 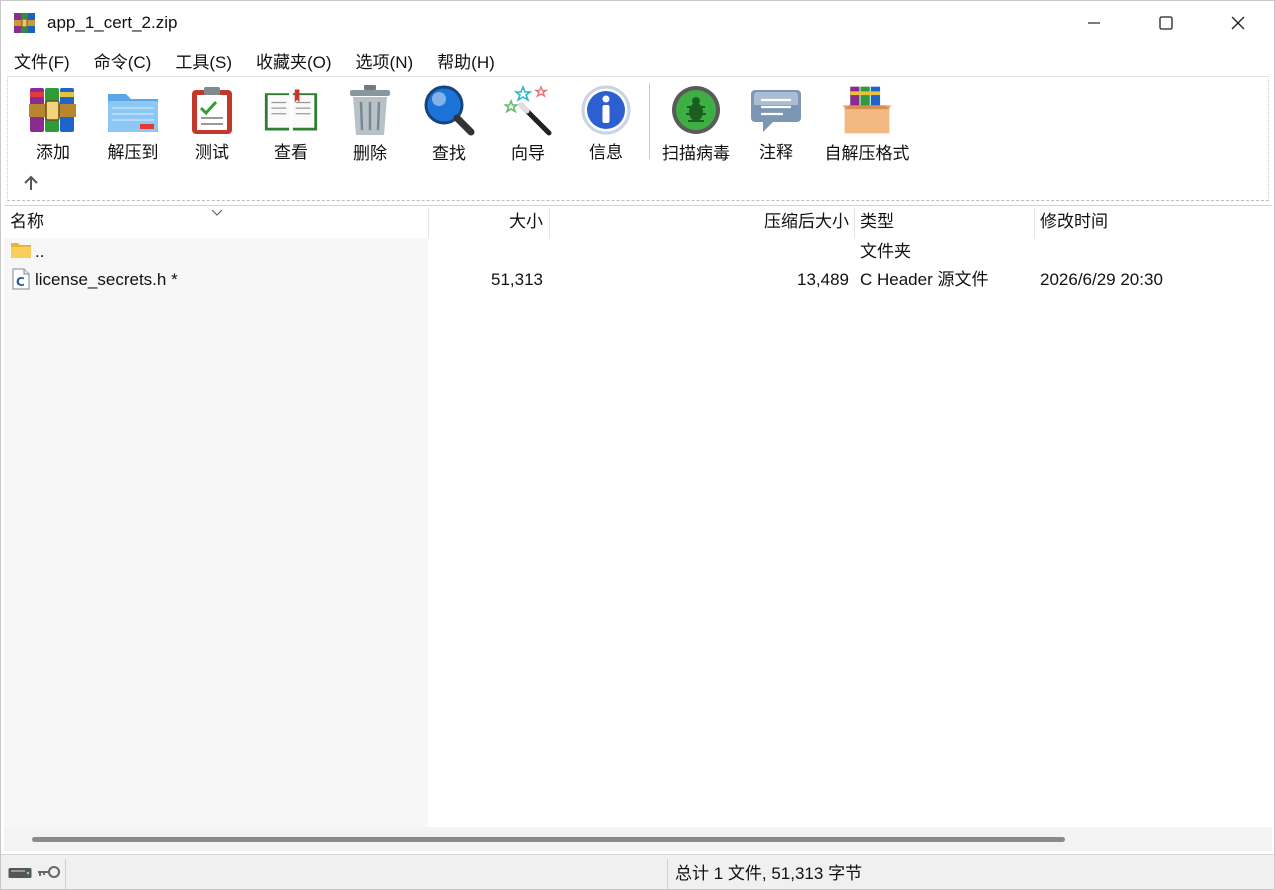 I want to click on view-button: 查看, so click(x=291, y=123).